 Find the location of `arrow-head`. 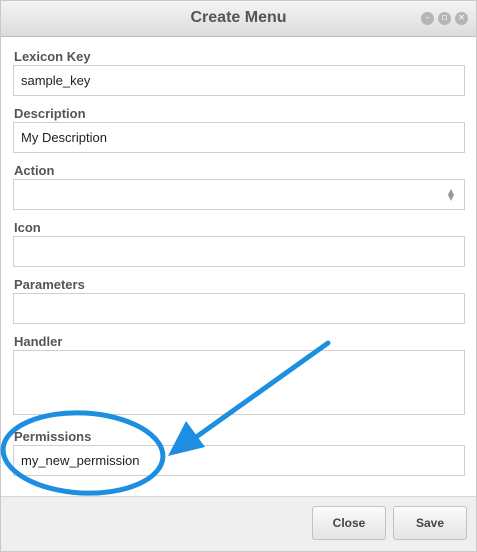

arrow-head is located at coordinates (186, 438).